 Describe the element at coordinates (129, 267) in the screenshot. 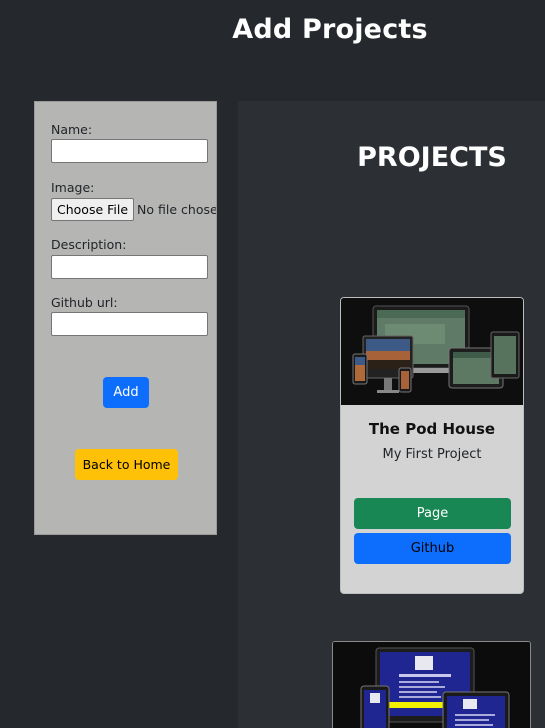

I see `description-input` at that location.